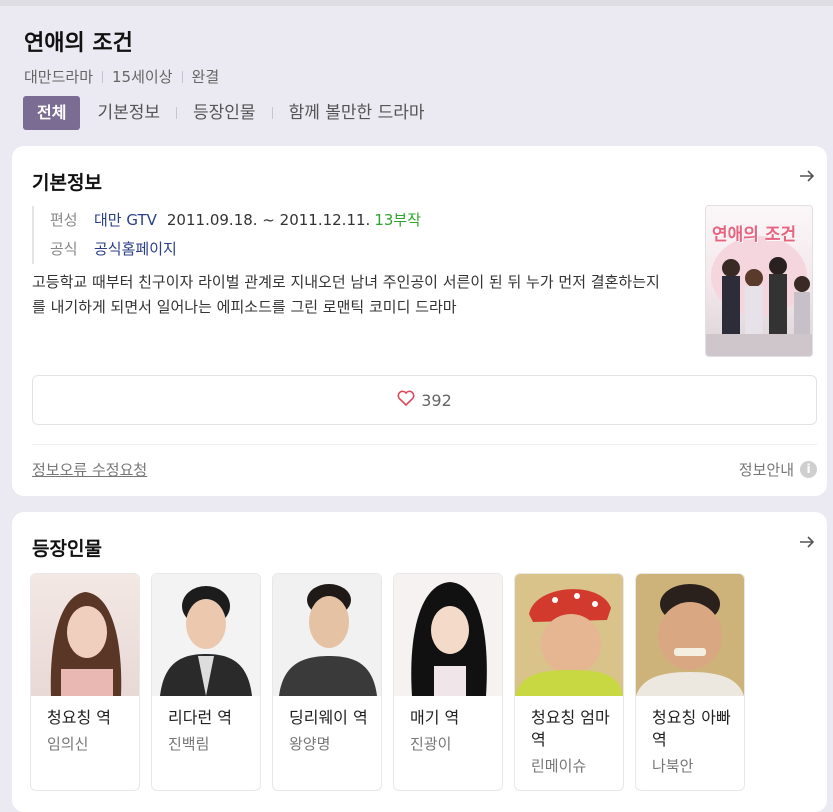  I want to click on drama-header: 연애의 조건 대만드라마 15세이상 완결, so click(428, 57).